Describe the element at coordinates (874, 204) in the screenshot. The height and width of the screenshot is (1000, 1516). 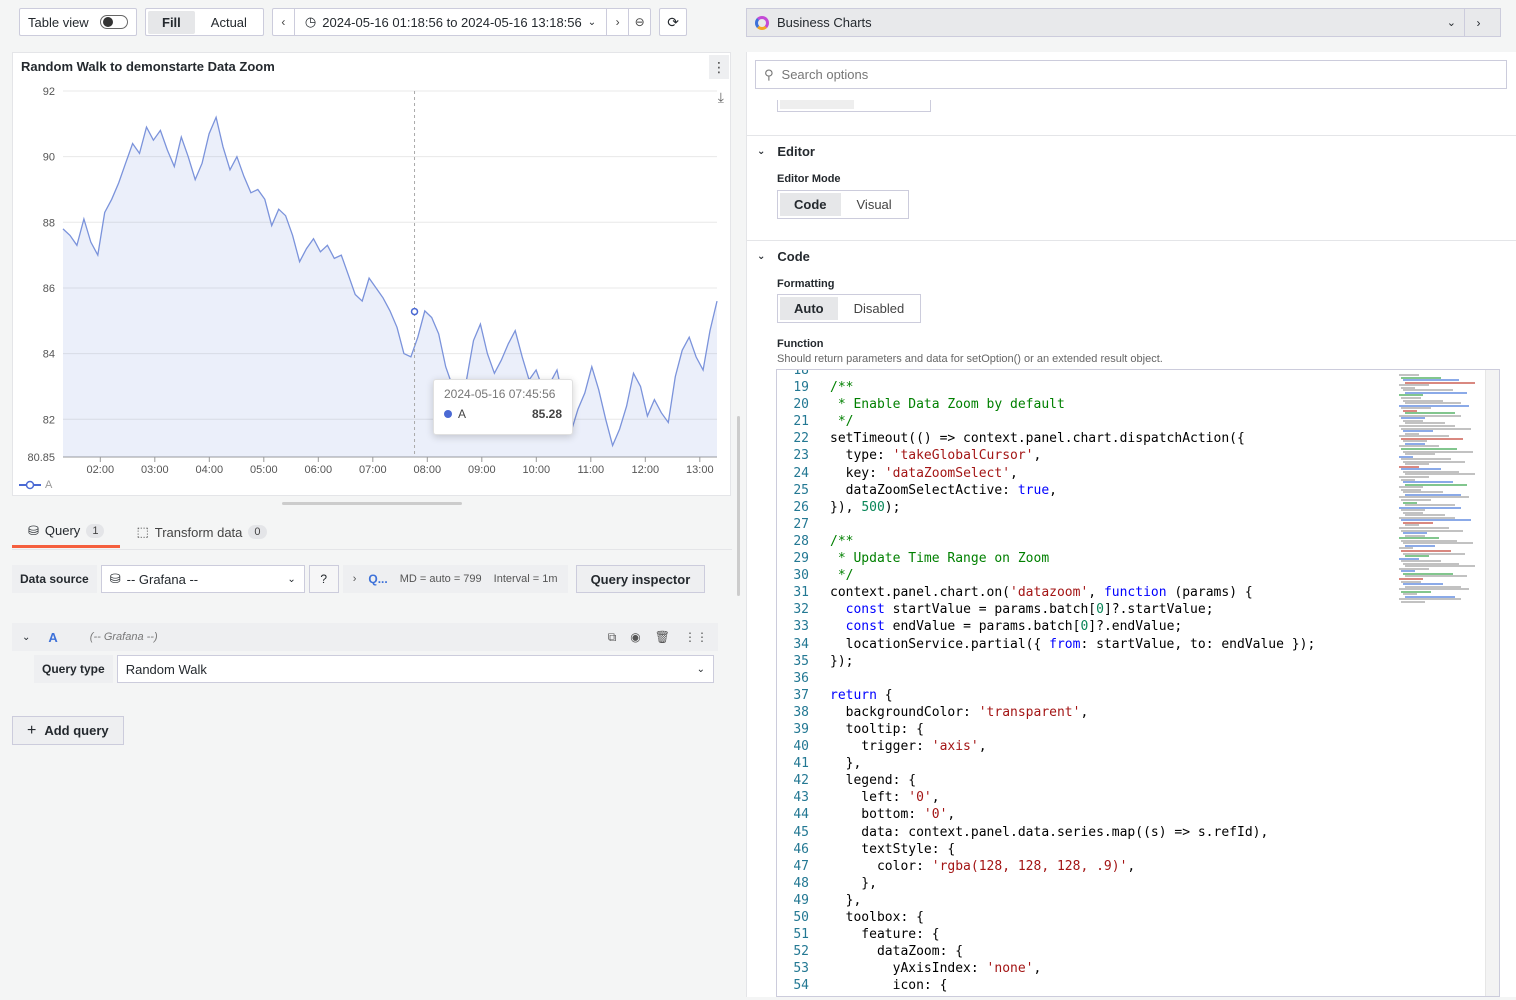
I see `editor-mode-visual: Visual` at that location.